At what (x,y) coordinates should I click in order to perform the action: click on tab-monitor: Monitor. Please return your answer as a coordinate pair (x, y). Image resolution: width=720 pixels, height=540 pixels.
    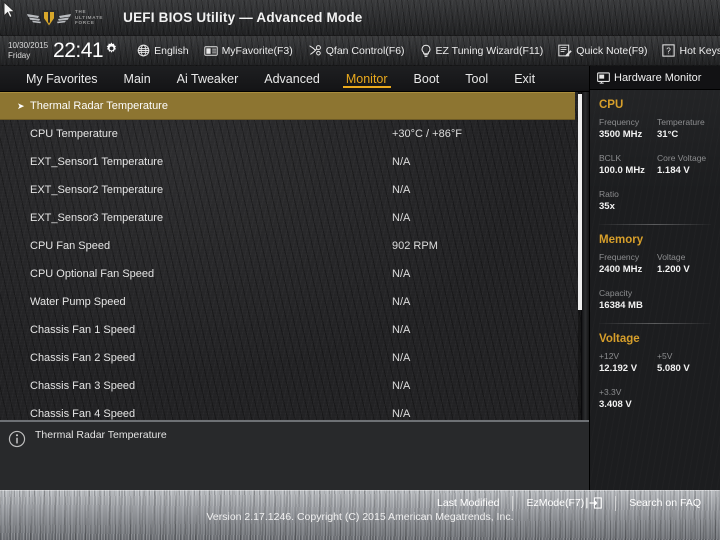
    Looking at the image, I should click on (366, 79).